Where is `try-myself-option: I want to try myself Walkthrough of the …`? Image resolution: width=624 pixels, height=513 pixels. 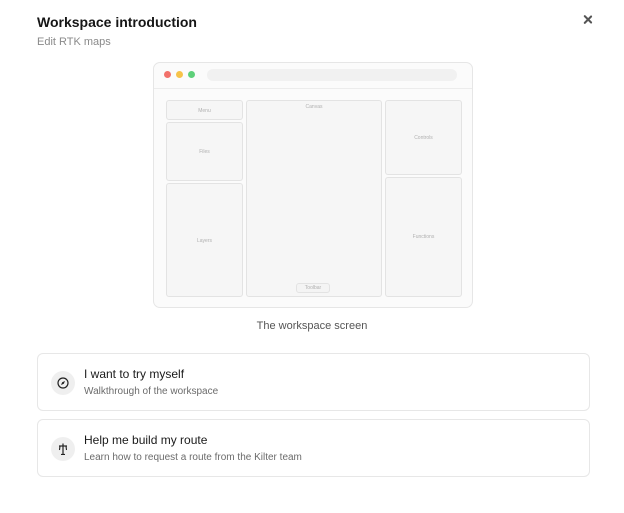
try-myself-option: I want to try myself Walkthrough of the … is located at coordinates (313, 382).